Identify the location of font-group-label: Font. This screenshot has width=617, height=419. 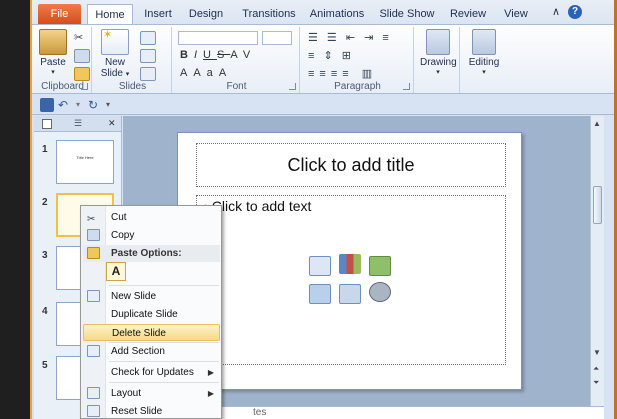
(236, 86).